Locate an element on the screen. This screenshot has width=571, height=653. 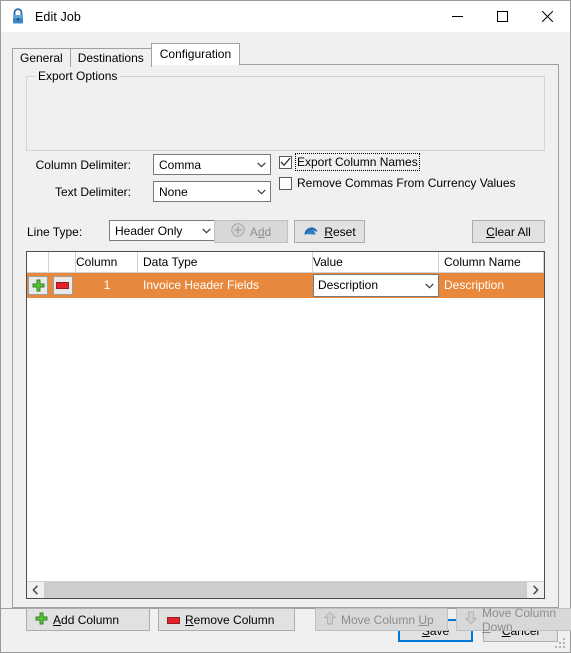
title-bar: Edit Job is located at coordinates (285, 16).